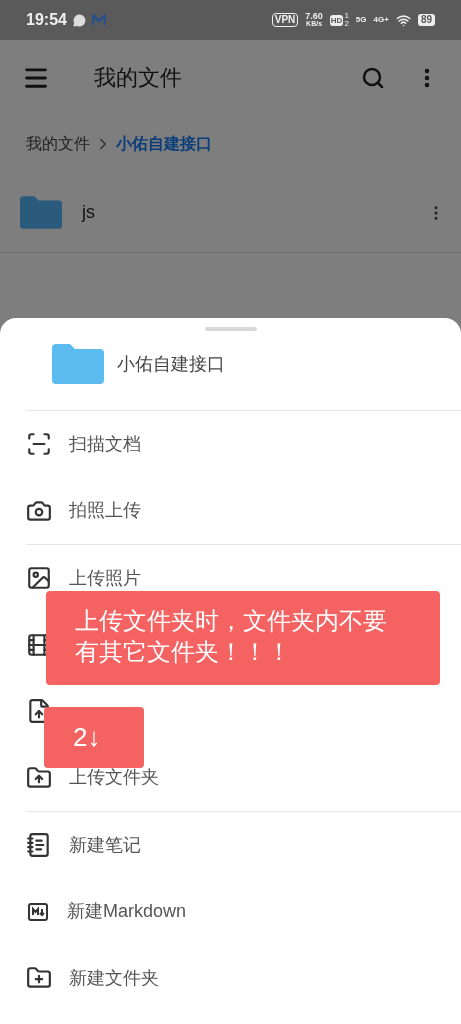 The image size is (461, 1024). Describe the element at coordinates (138, 78) in the screenshot. I see `page-title: 我的文件` at that location.